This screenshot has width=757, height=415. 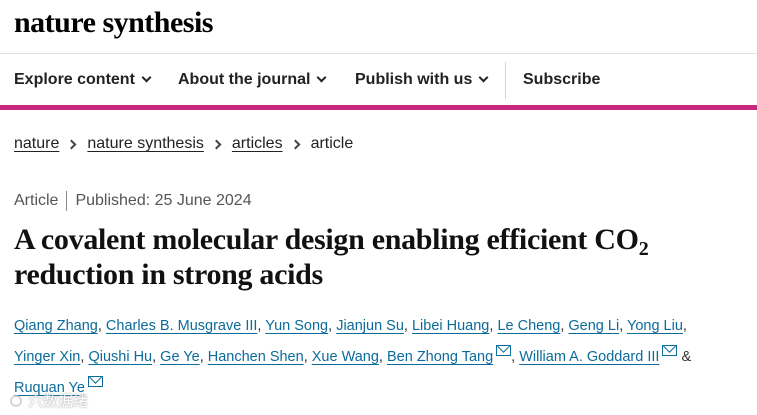 I want to click on nav-explore-content: Explore content, so click(x=83, y=79).